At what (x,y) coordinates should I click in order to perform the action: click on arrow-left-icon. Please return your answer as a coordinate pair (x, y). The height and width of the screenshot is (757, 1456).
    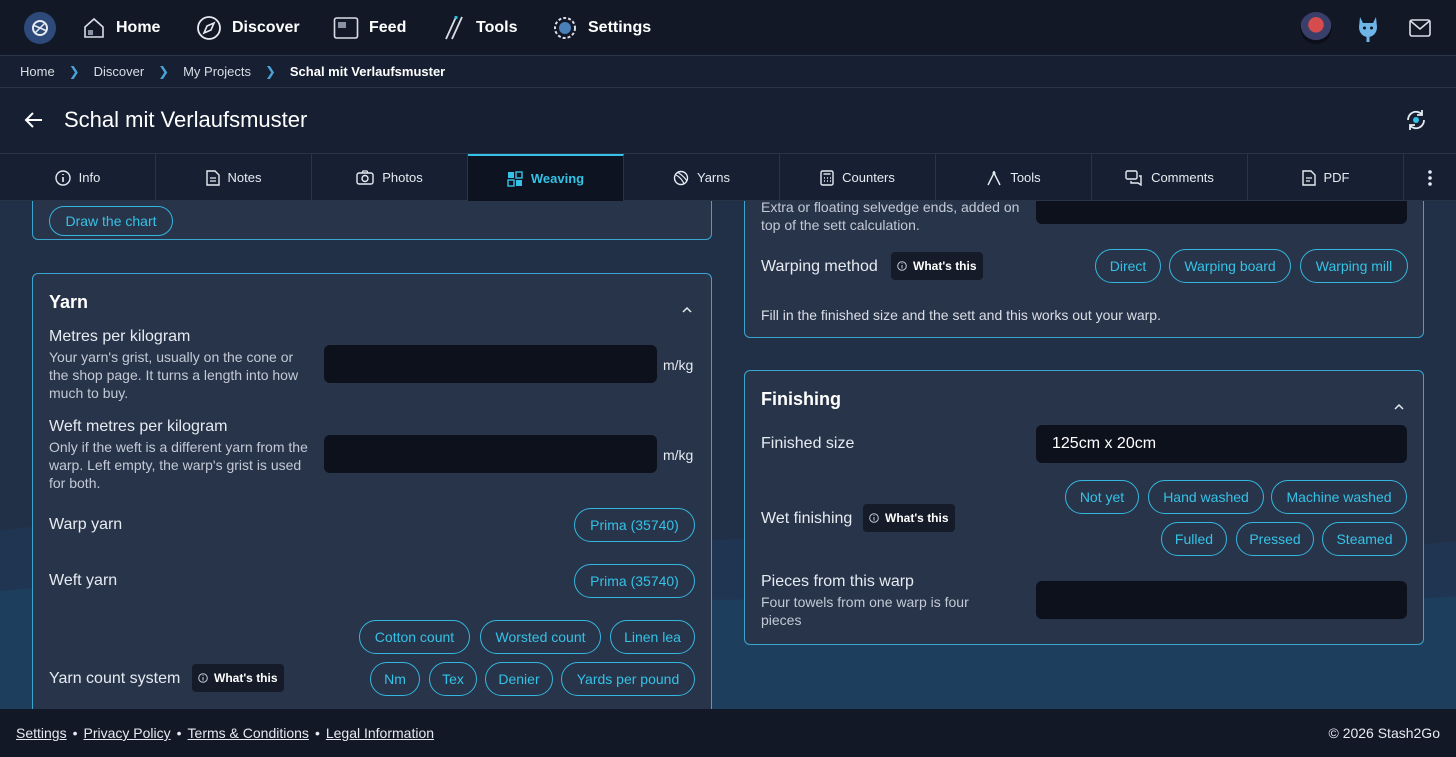
    Looking at the image, I should click on (33, 120).